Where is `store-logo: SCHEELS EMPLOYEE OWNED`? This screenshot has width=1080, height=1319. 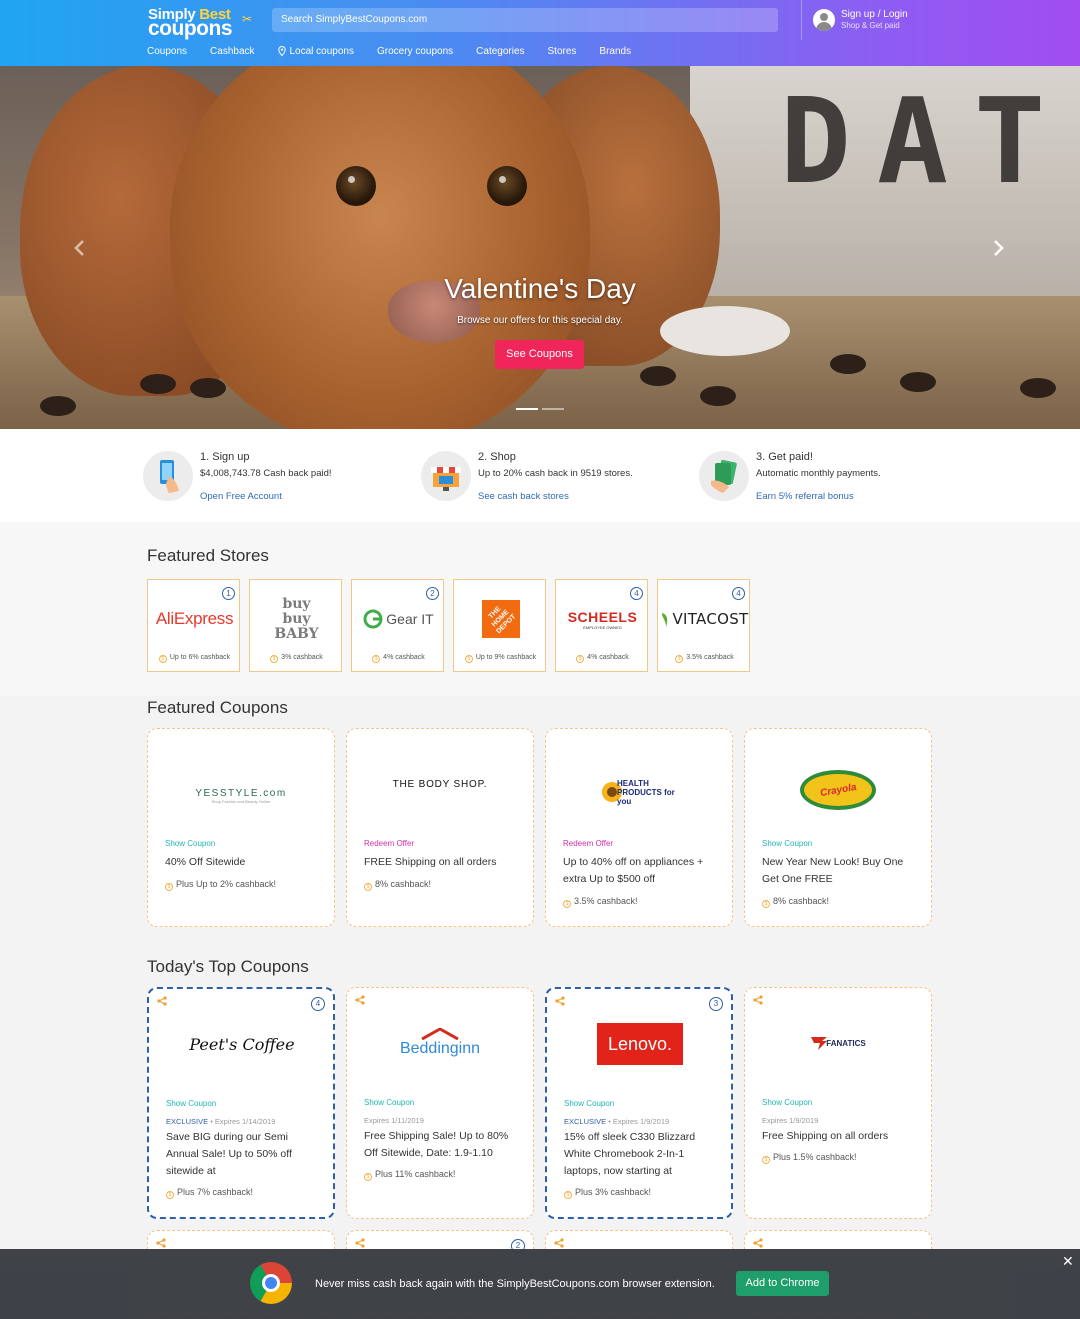
store-logo: SCHEELS EMPLOYEE OWNED is located at coordinates (602, 619).